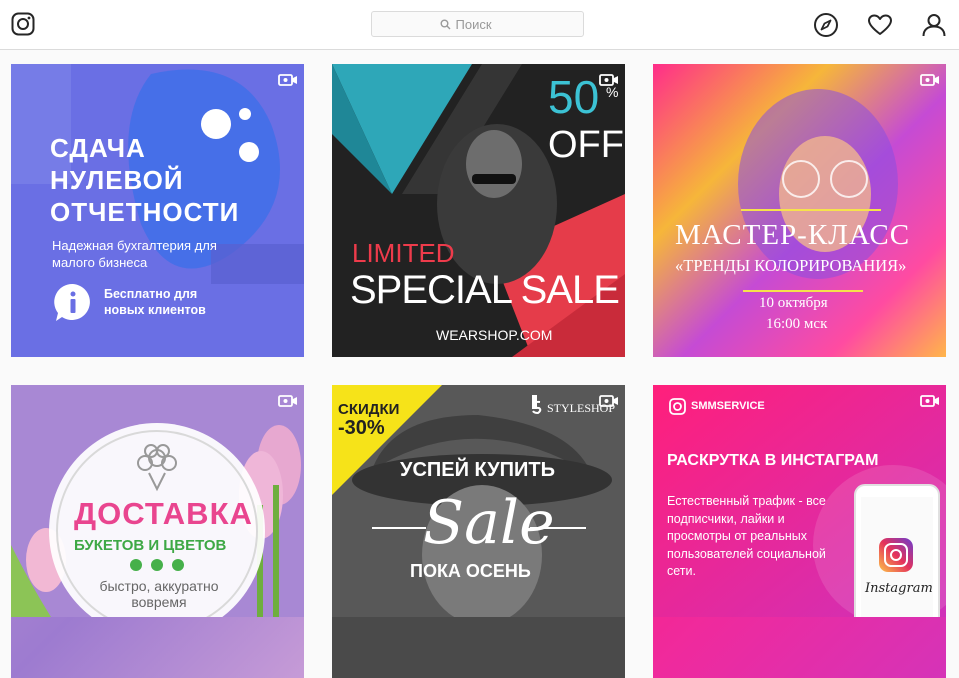 The width and height of the screenshot is (959, 678). Describe the element at coordinates (159, 602) in the screenshot. I see `delivery-note-line-2: вовремя` at that location.